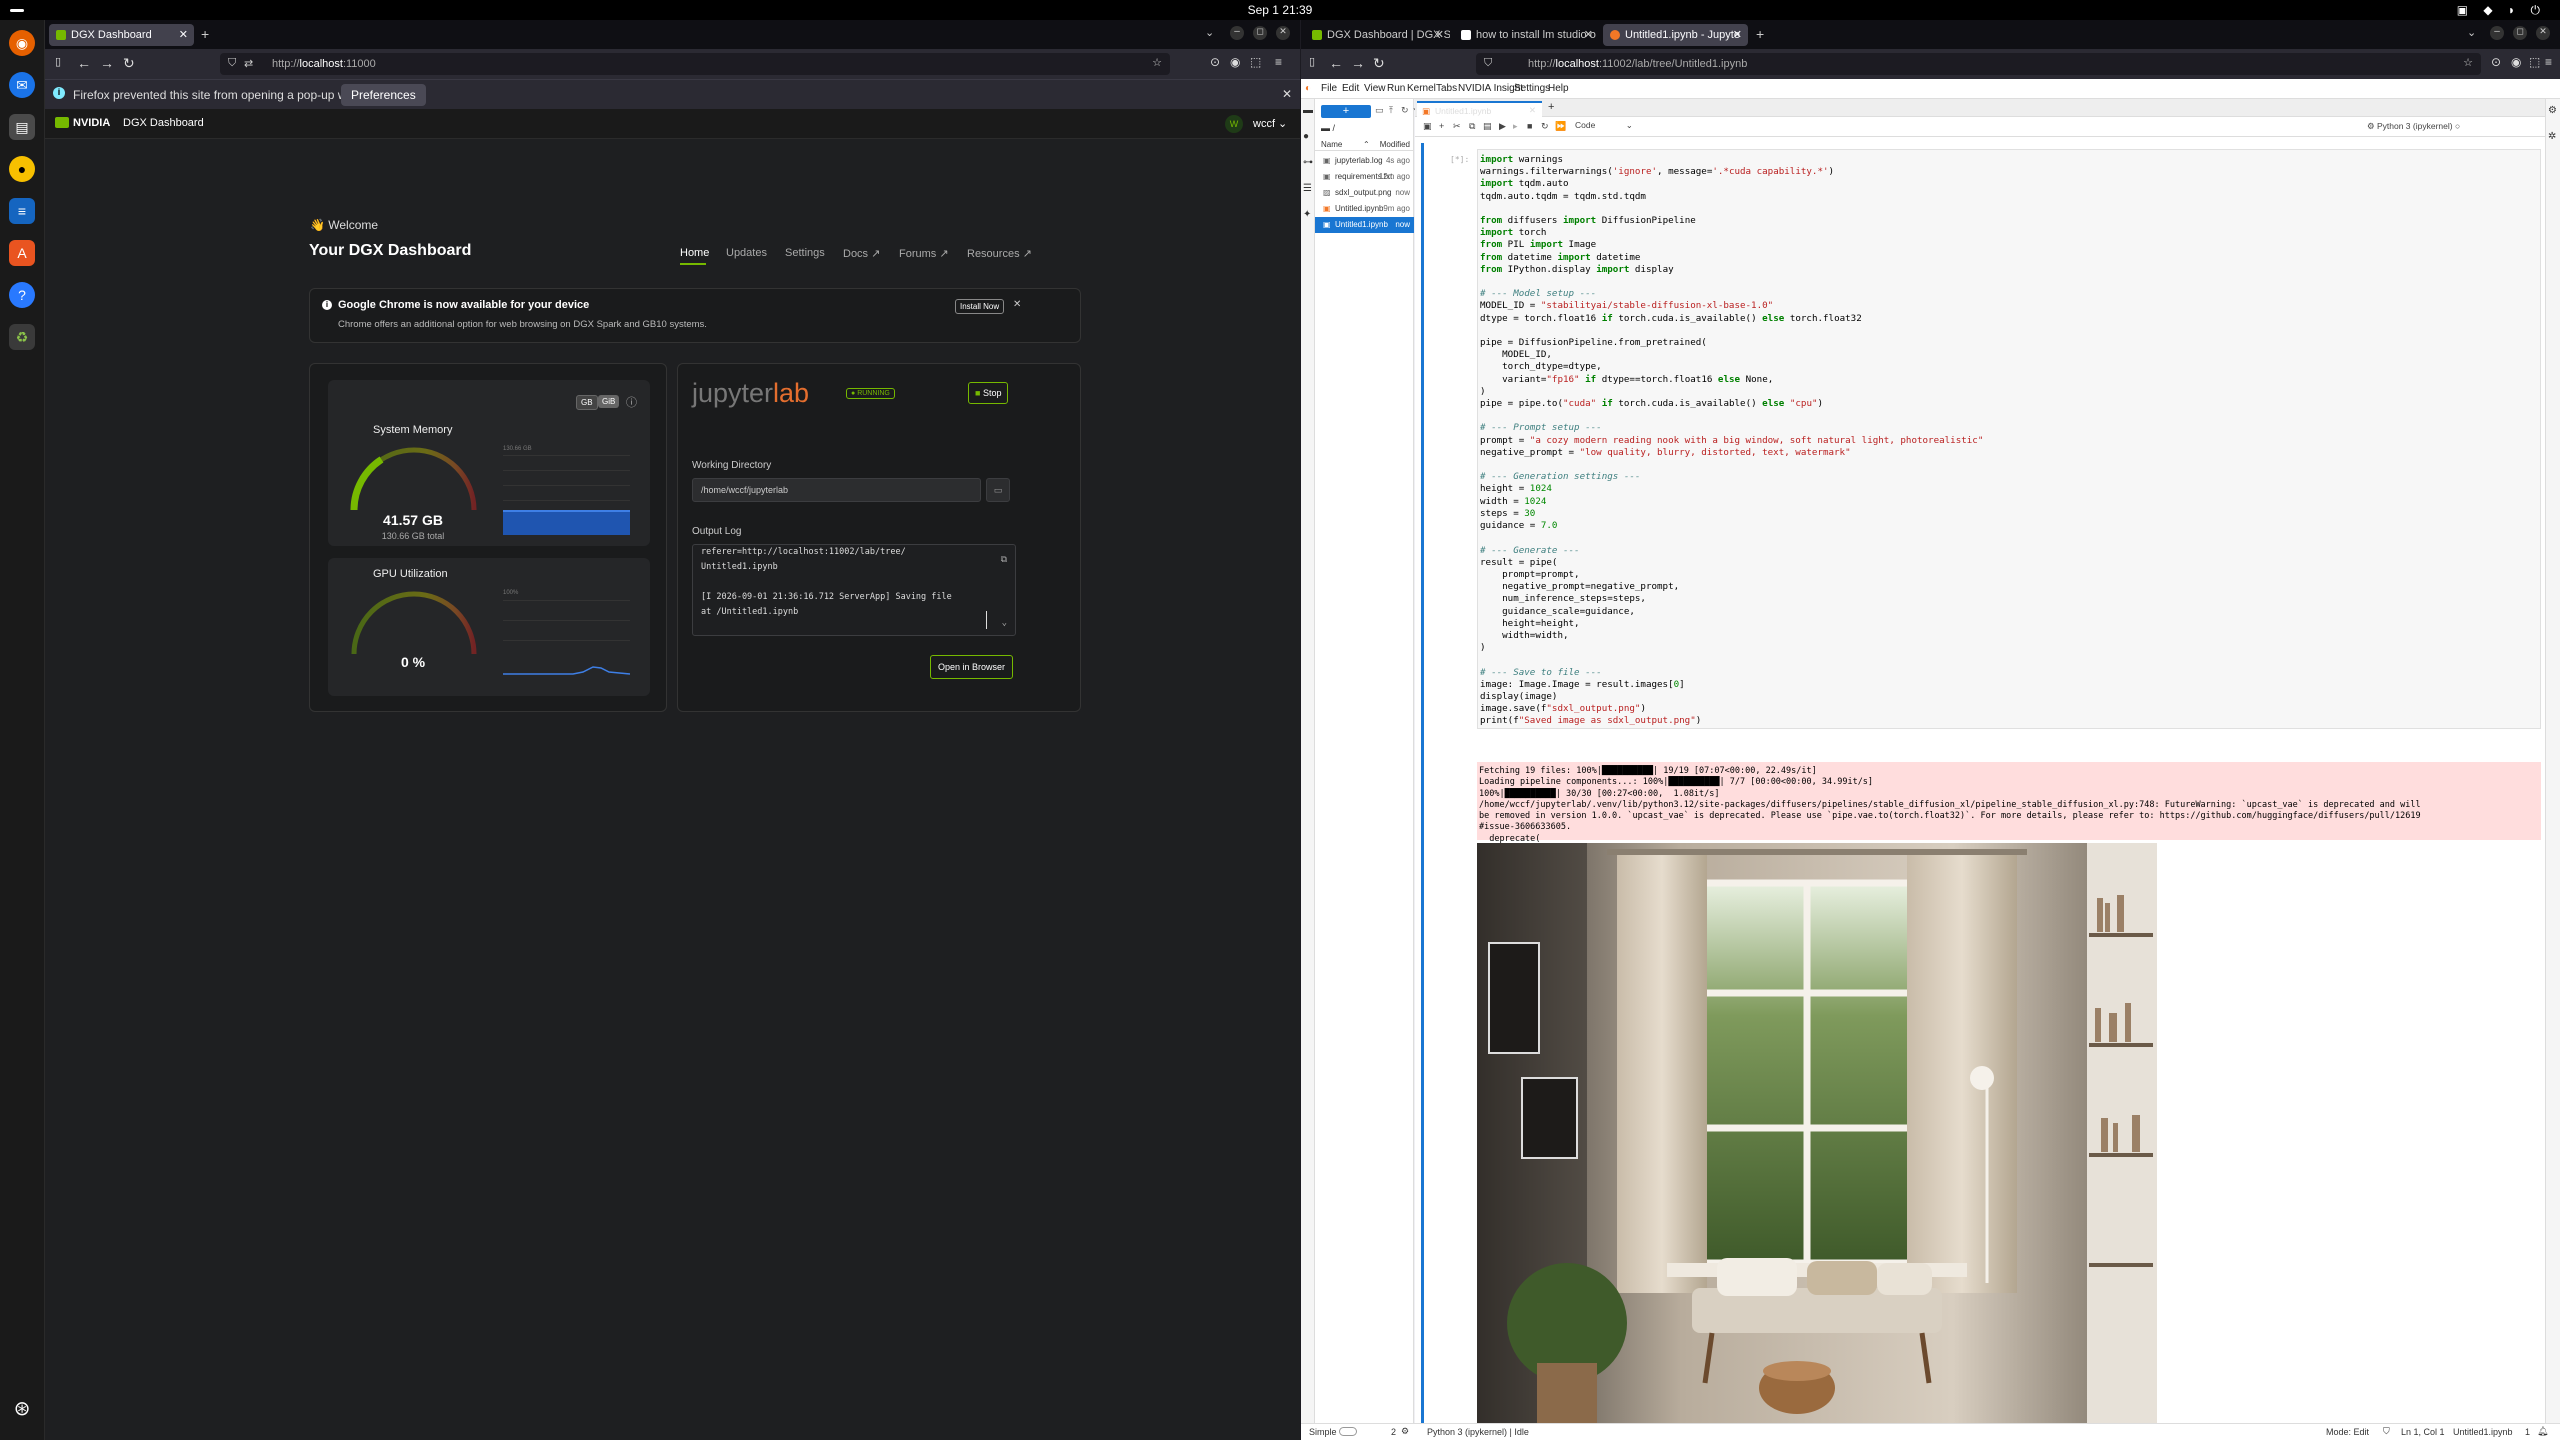 The image size is (2560, 1440). Describe the element at coordinates (1237, 33) in the screenshot. I see `minimize-icon: –` at that location.